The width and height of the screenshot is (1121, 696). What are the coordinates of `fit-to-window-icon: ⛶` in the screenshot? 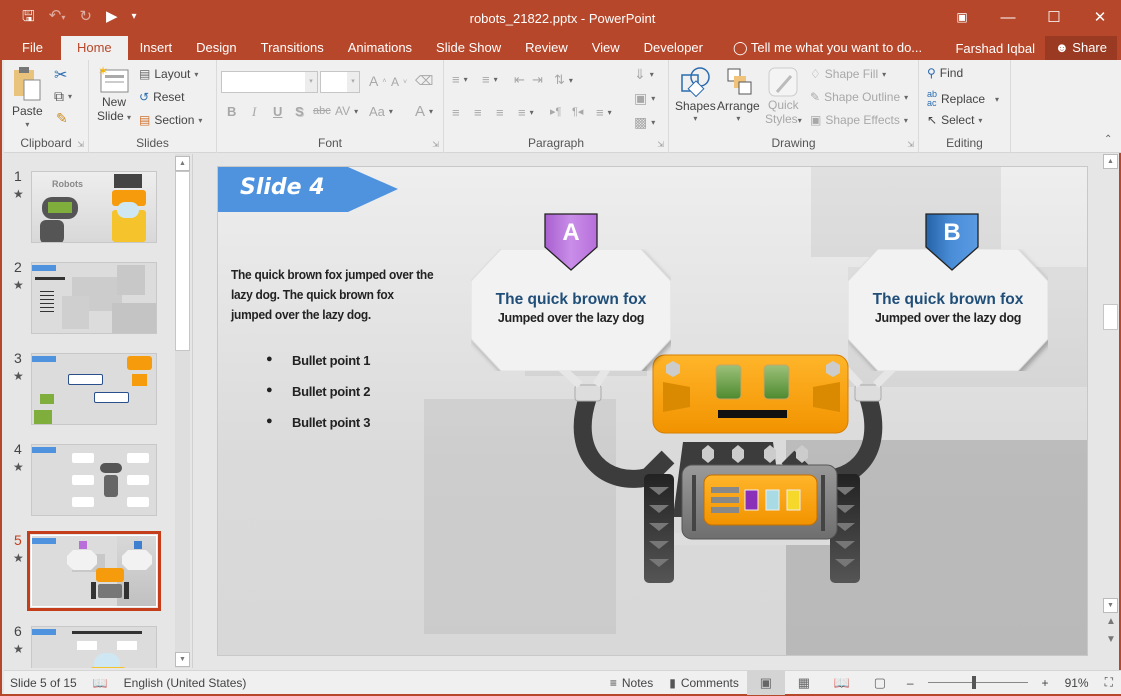 It's located at (1109, 682).